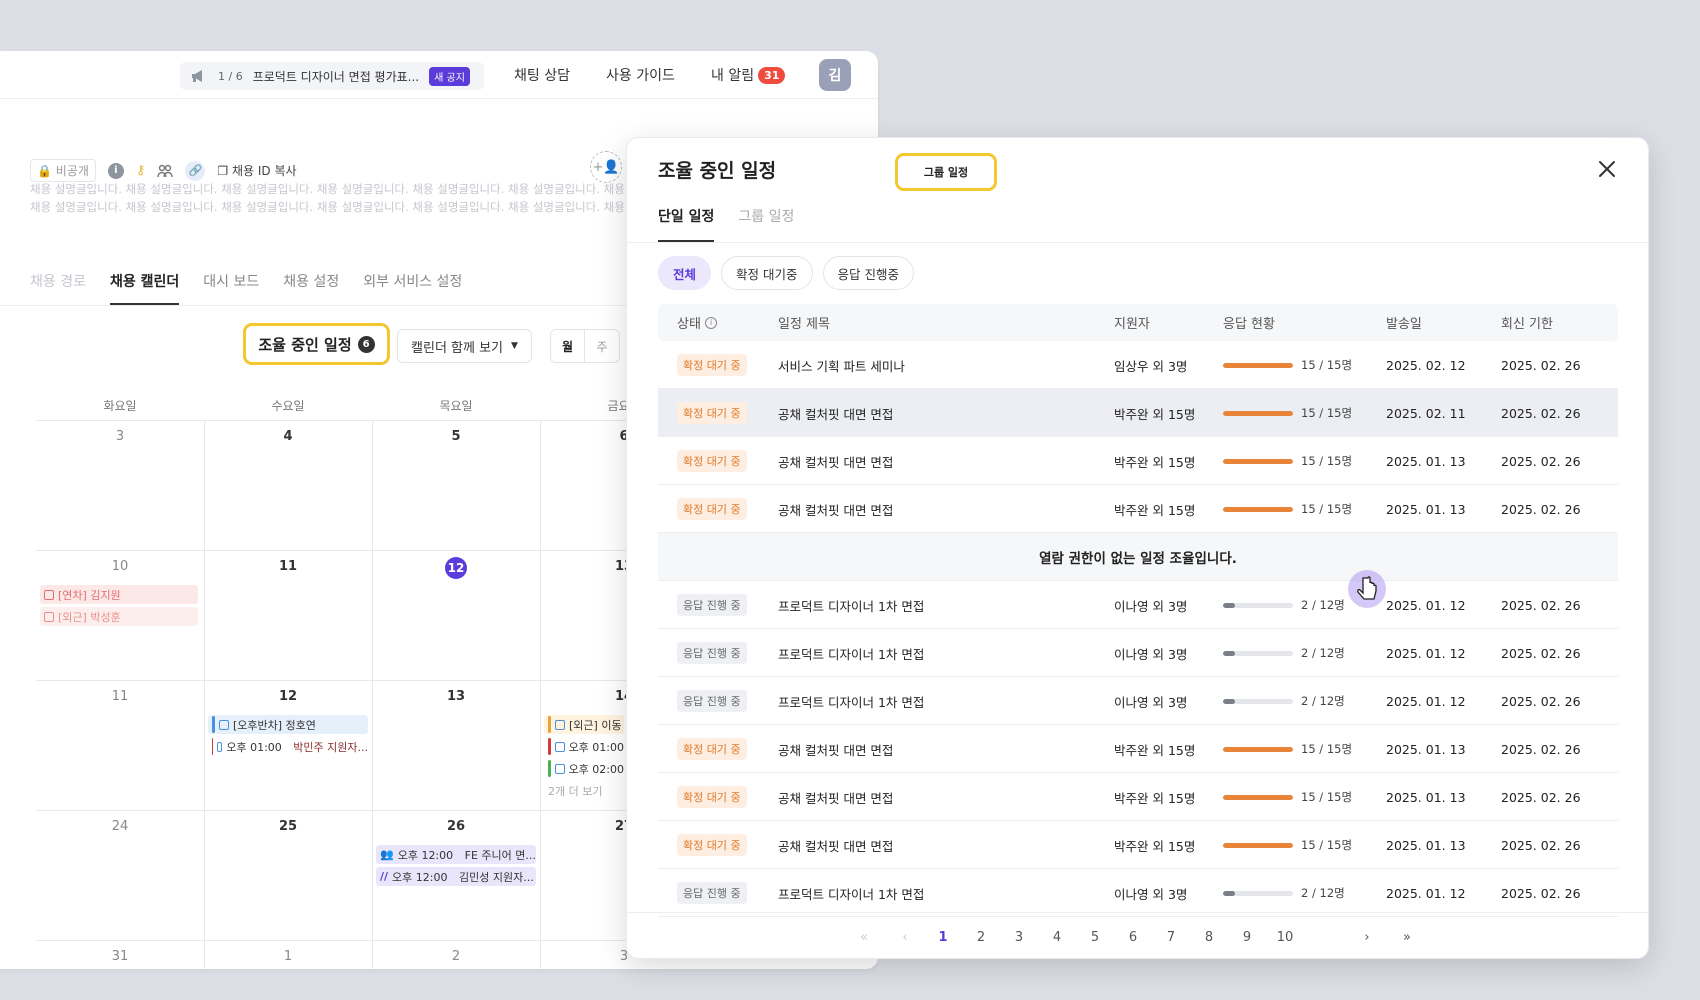 This screenshot has height=1000, width=1700. What do you see at coordinates (606, 167) in the screenshot?
I see `add-person-icon: +👤` at bounding box center [606, 167].